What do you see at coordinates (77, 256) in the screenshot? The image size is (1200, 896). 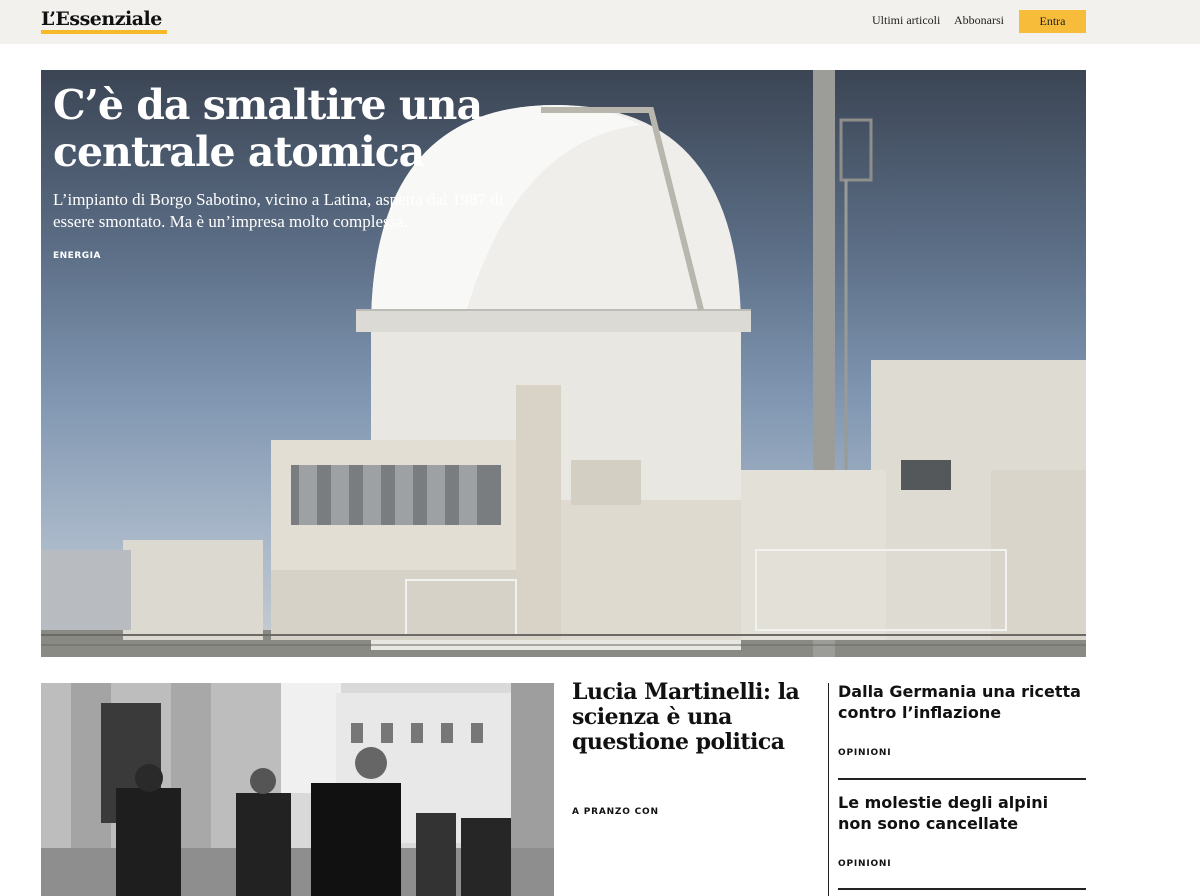 I see `hero-category-tag: ENERGIA` at bounding box center [77, 256].